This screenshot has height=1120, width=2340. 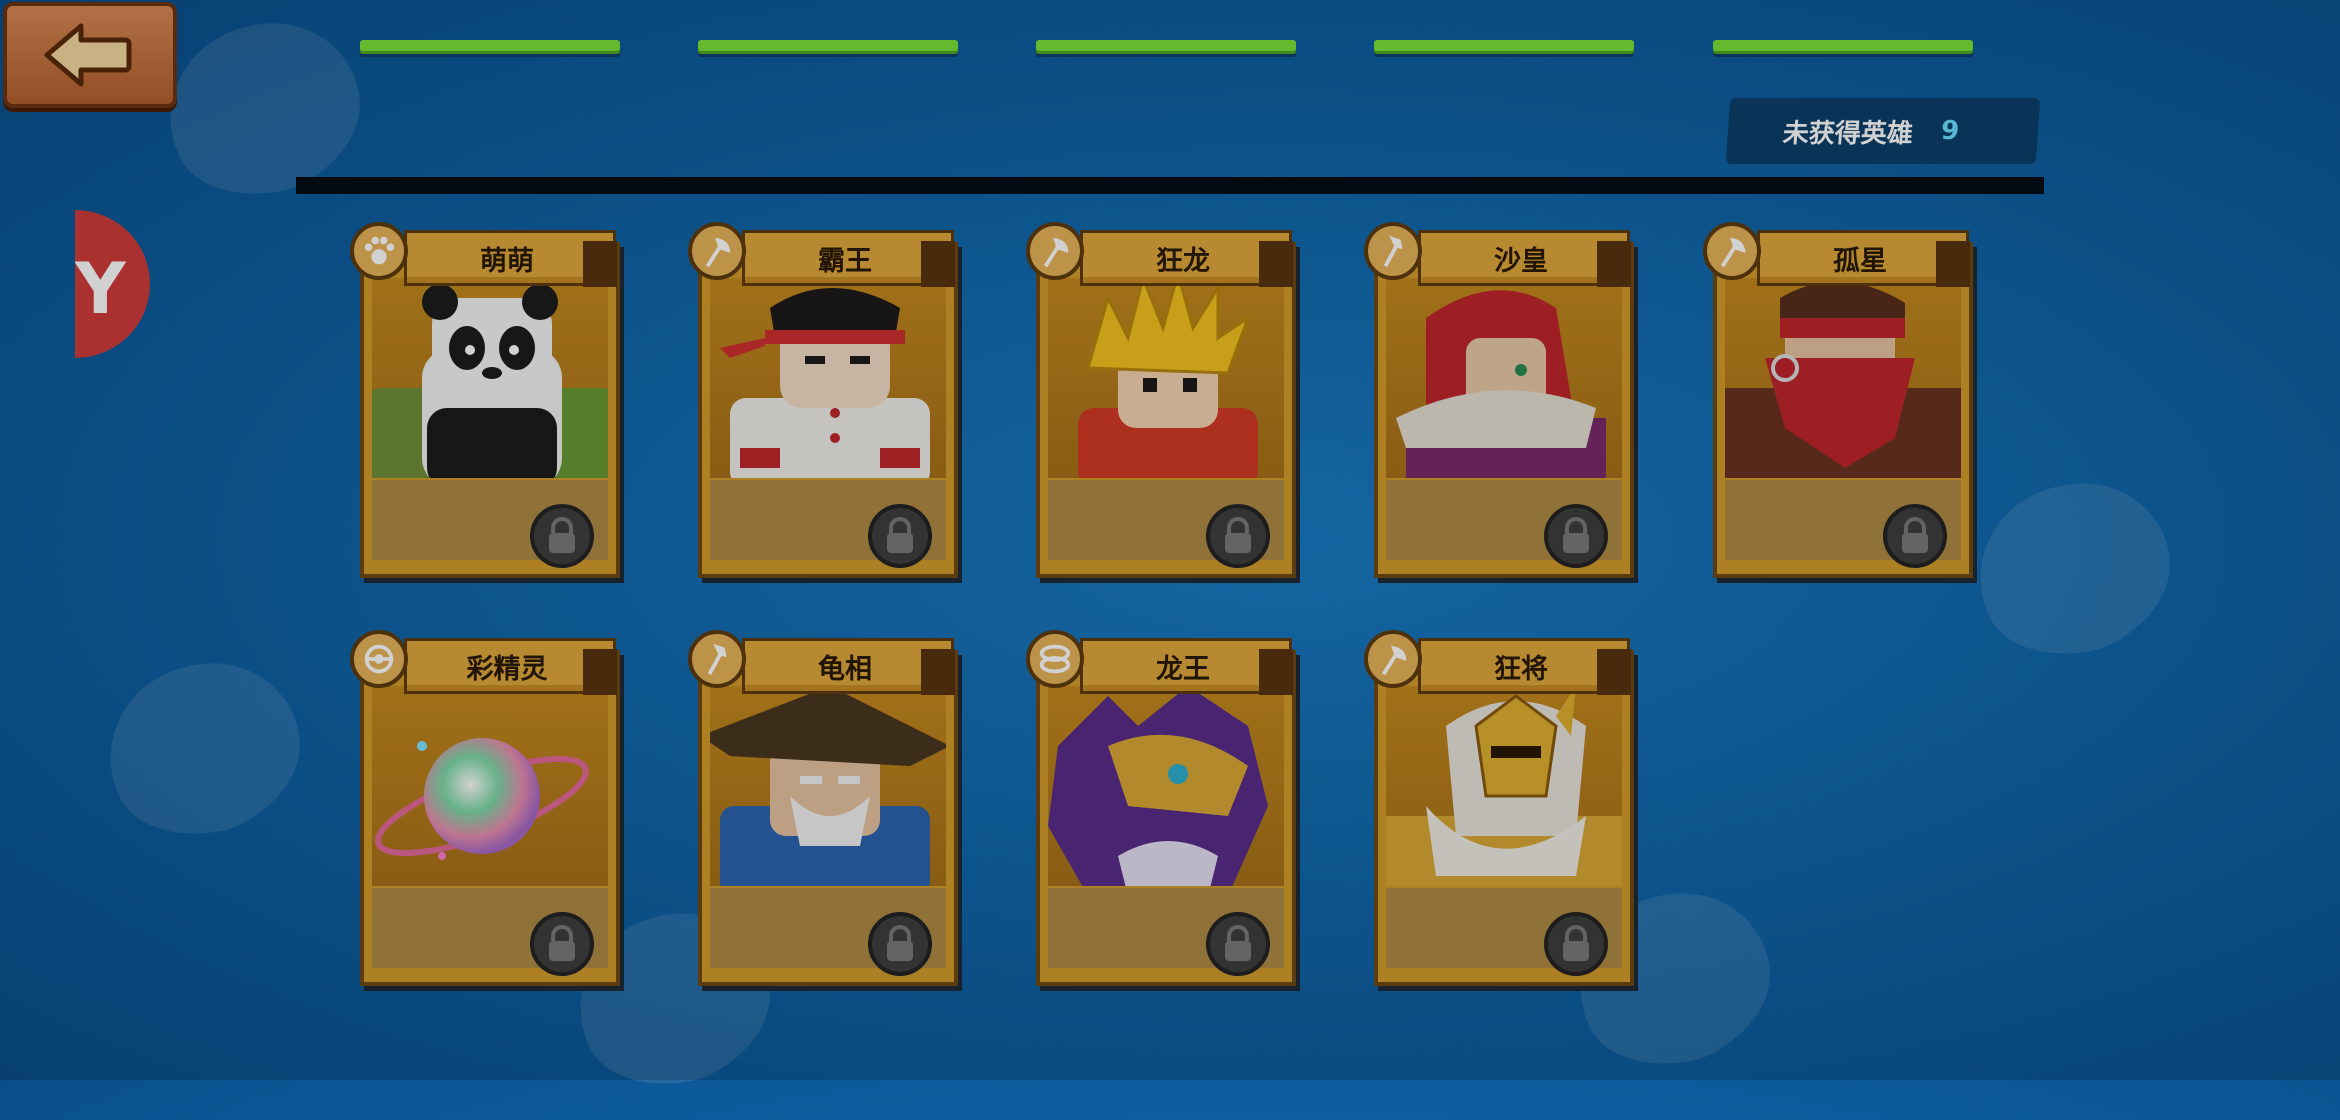 I want to click on hero-name: 萌萌, so click(x=507, y=261).